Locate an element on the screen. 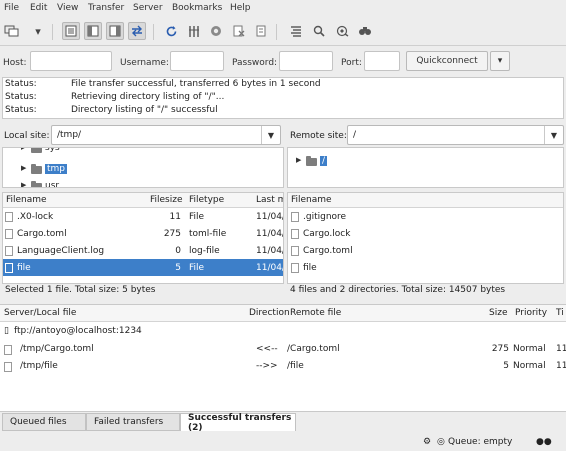 The width and height of the screenshot is (566, 451). search-remote-icon is located at coordinates (319, 31).